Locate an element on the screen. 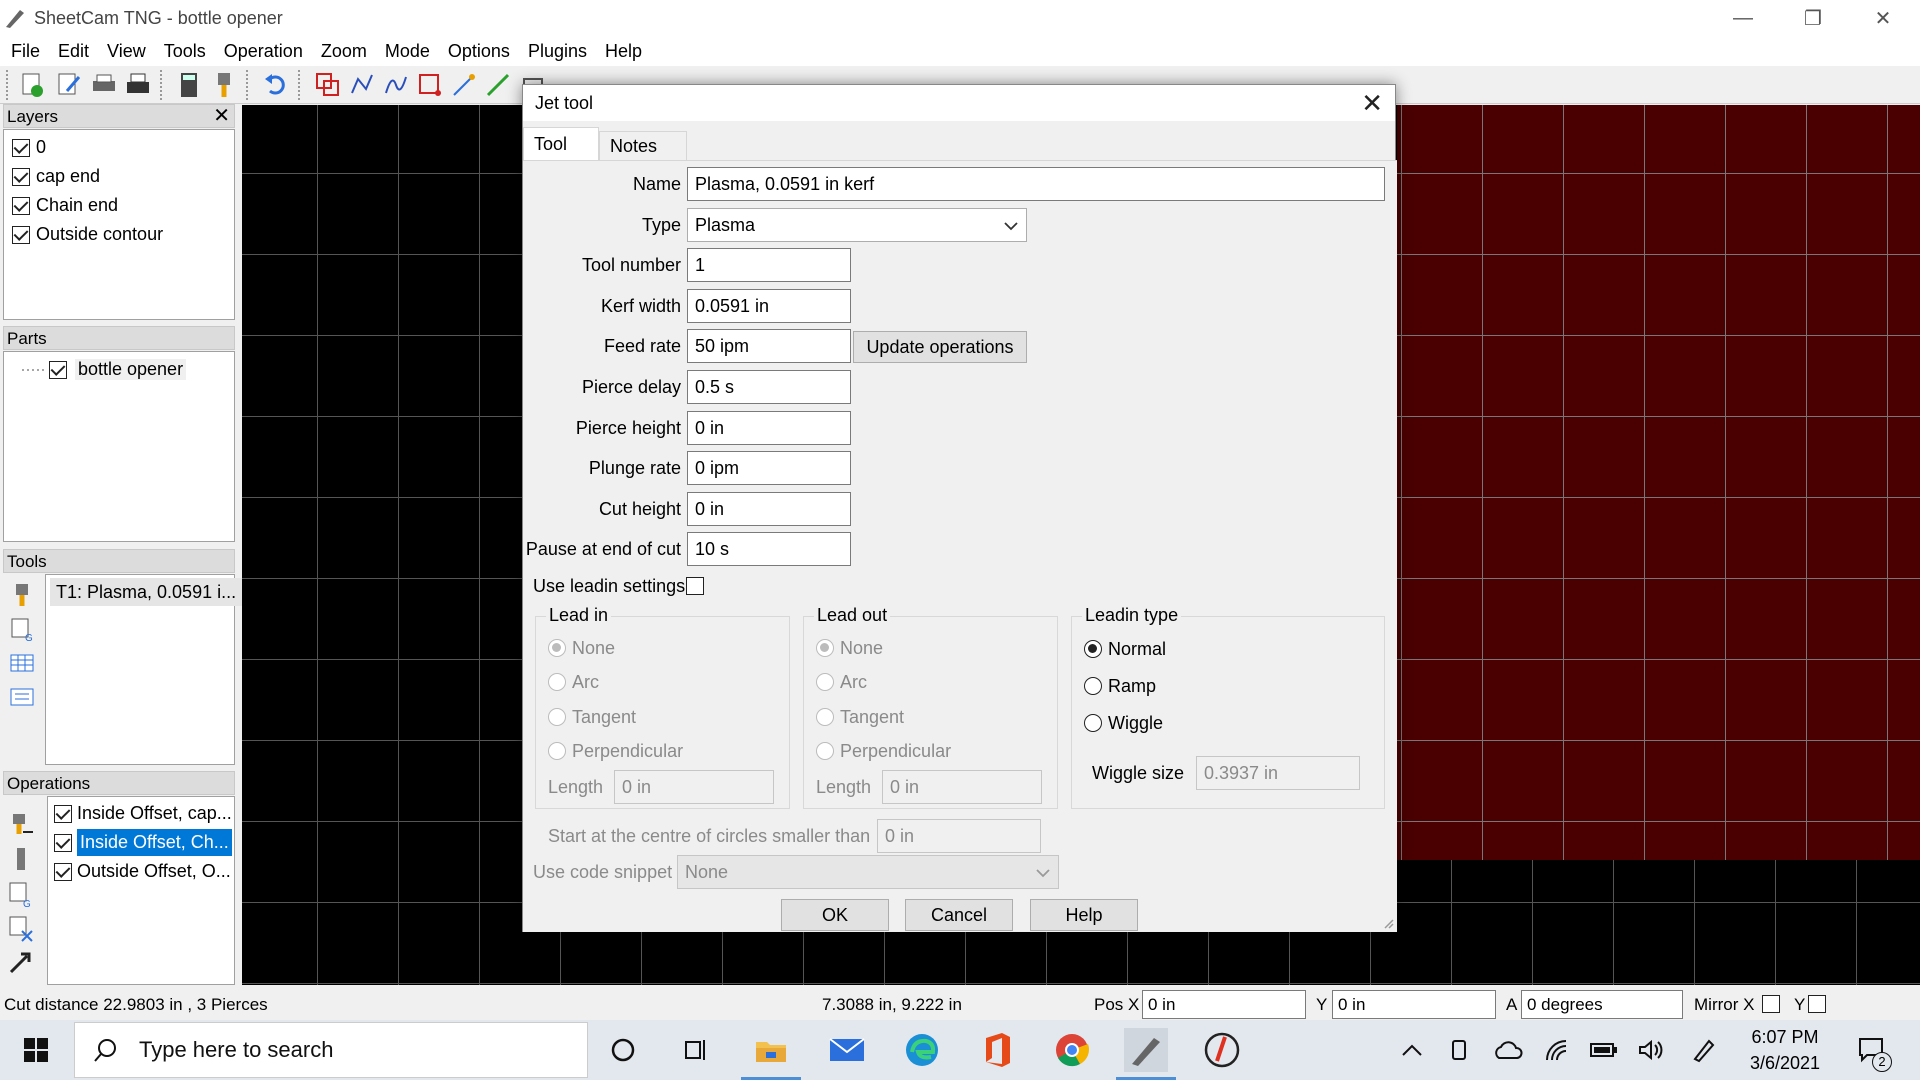  tool-library-icon is located at coordinates (224, 85).